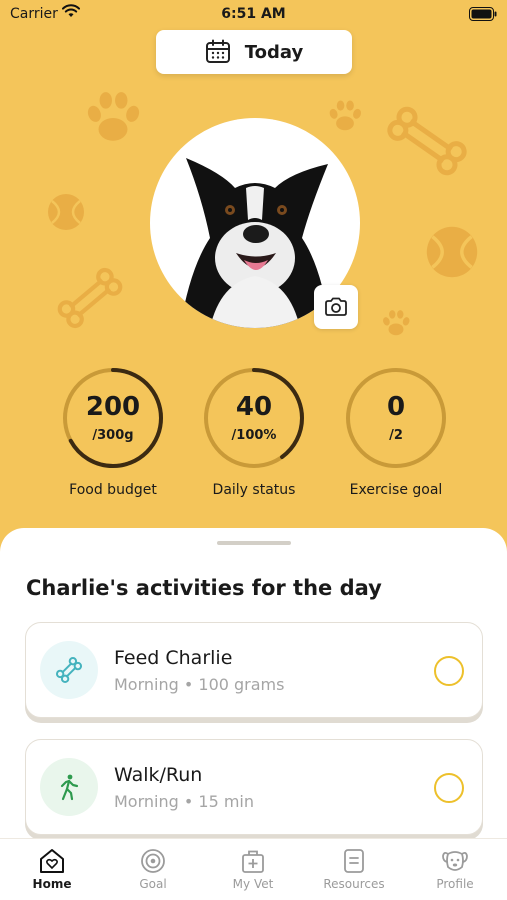 Image resolution: width=507 pixels, height=900 pixels. I want to click on clock: 6:51 AM, so click(253, 14).